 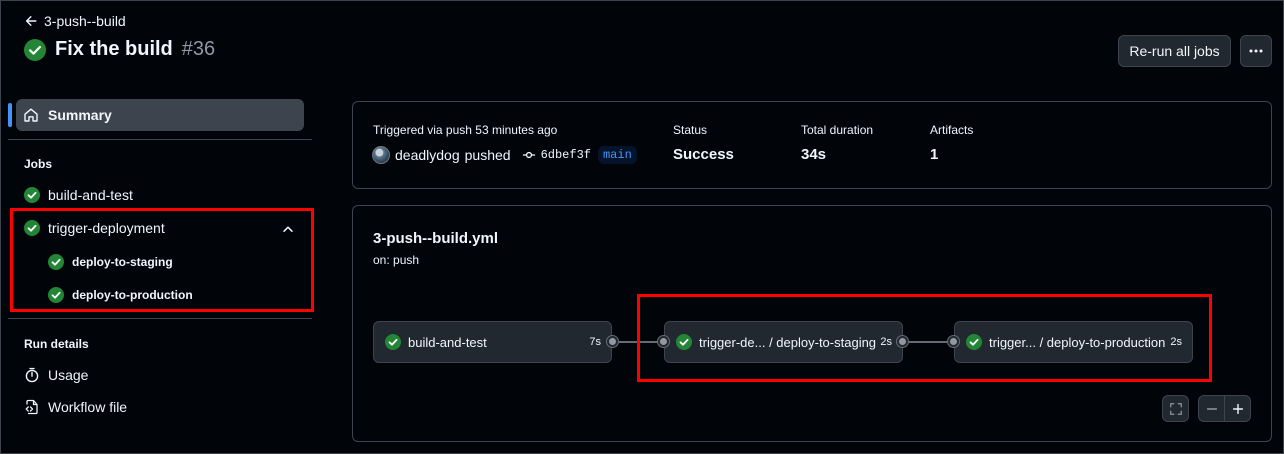 What do you see at coordinates (812, 145) in the screenshot?
I see `run-summary-card` at bounding box center [812, 145].